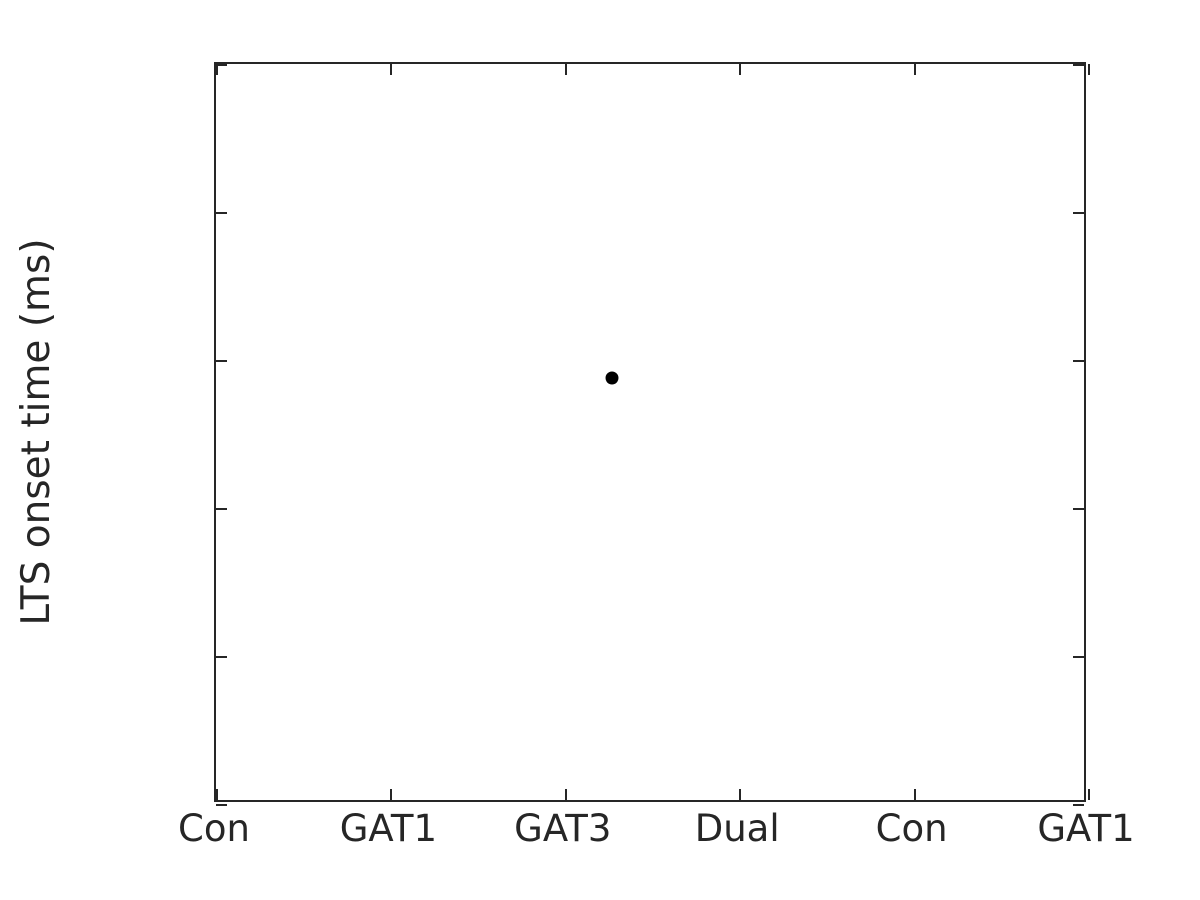 The image size is (1200, 900). I want to click on x-tick-label: Dual, so click(737, 828).